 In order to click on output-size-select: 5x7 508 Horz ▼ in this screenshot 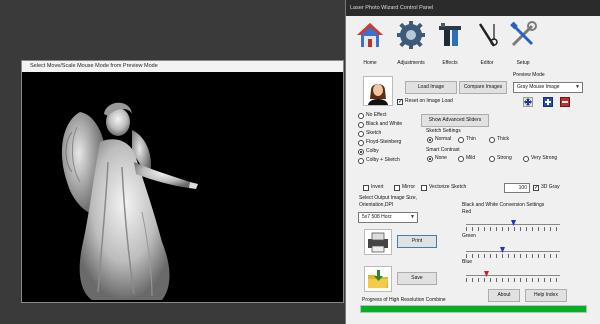, I will do `click(388, 217)`.